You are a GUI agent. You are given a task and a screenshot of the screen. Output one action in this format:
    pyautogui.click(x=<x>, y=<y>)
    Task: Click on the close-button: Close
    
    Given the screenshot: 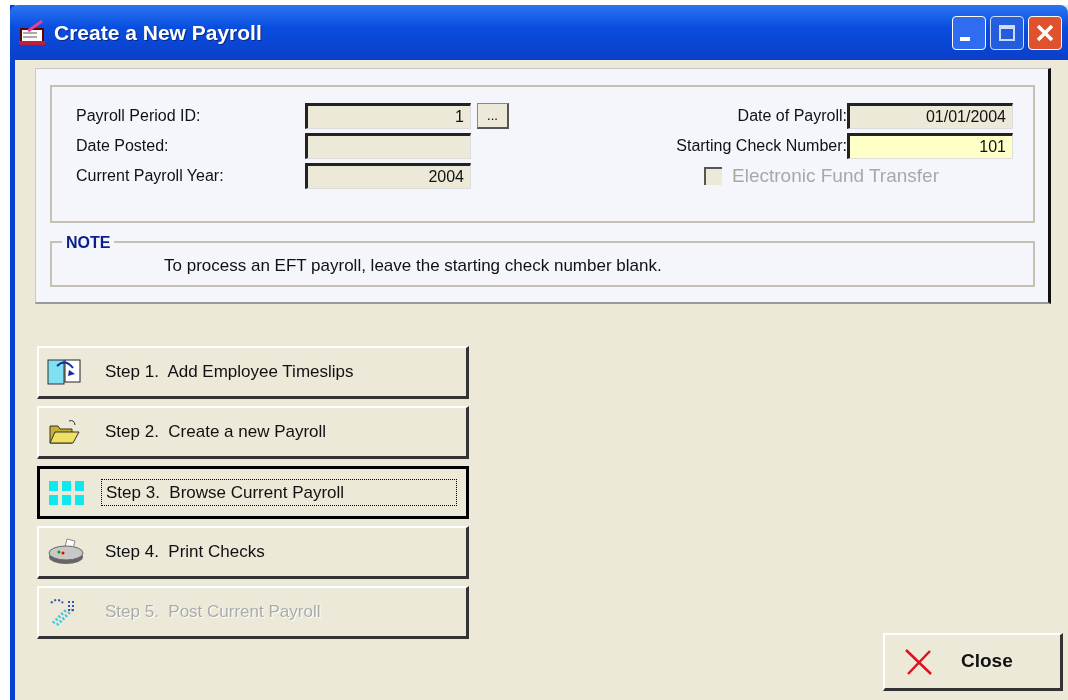 What is the action you would take?
    pyautogui.click(x=973, y=662)
    